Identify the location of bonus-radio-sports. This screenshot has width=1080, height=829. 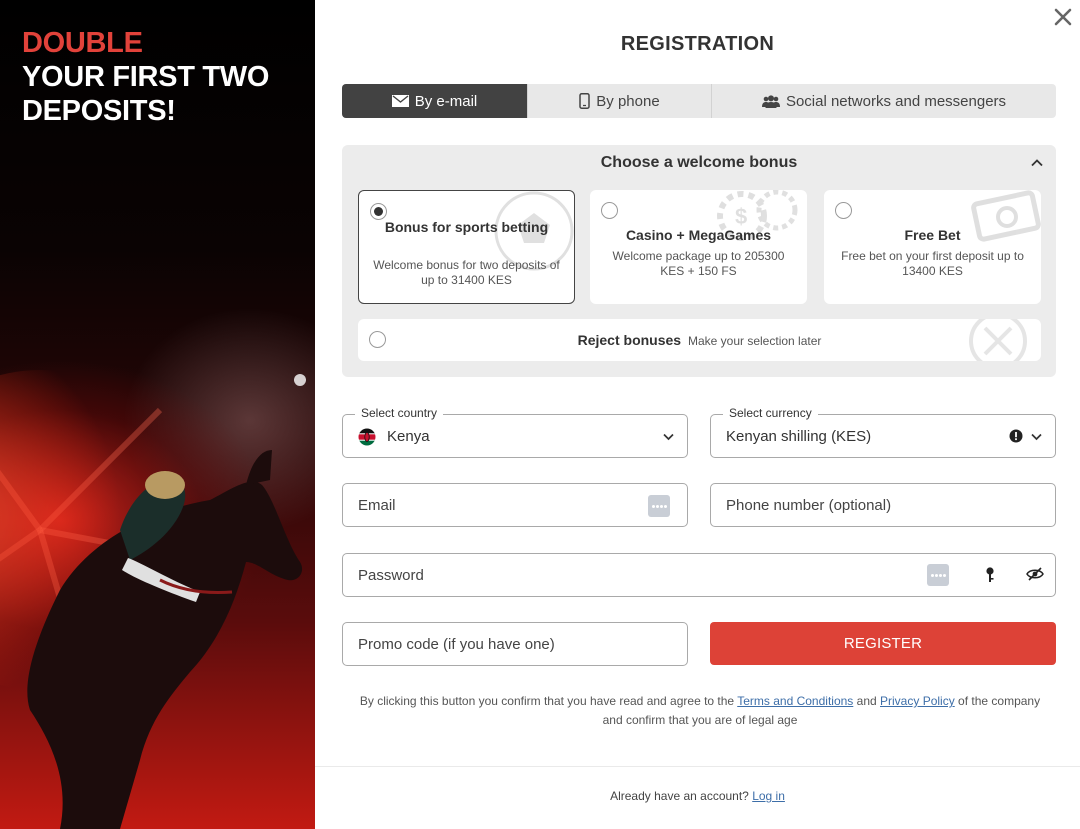
(378, 211).